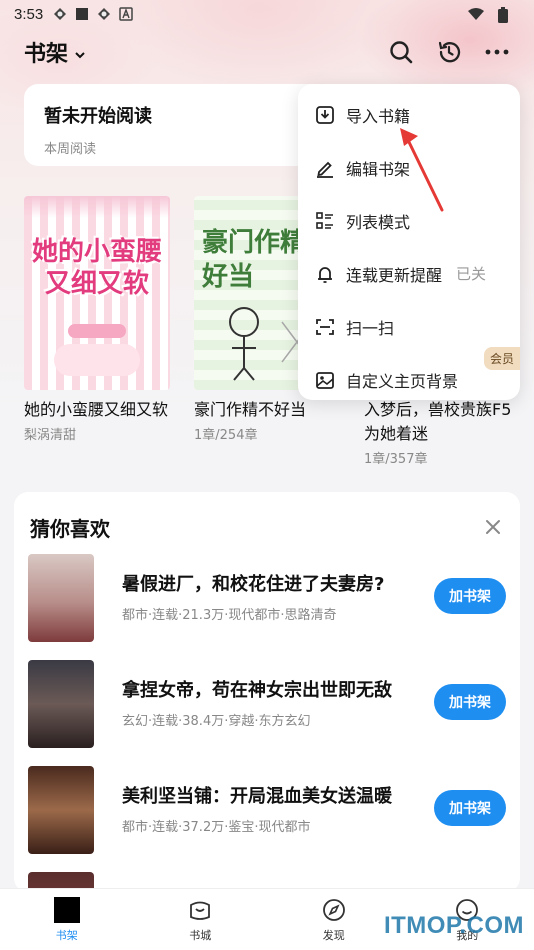  Describe the element at coordinates (257, 796) in the screenshot. I see `book-title: 美利坚当铺：开局混血美女送温暖` at that location.